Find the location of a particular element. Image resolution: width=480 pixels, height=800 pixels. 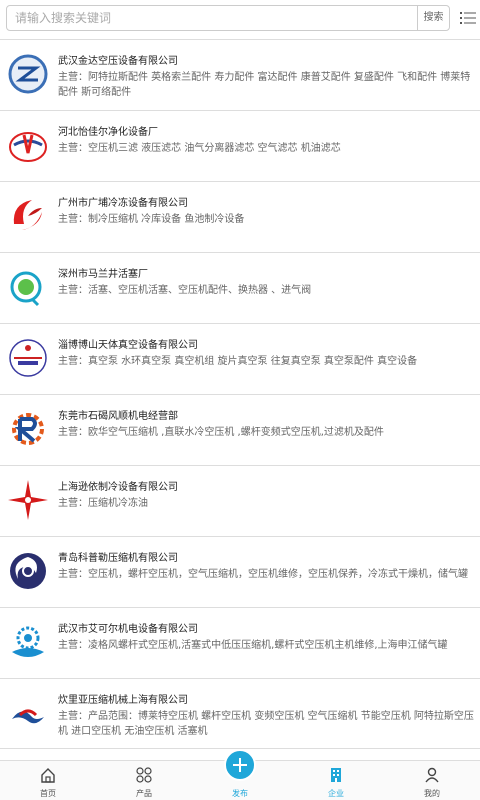

user-icon is located at coordinates (432, 775).